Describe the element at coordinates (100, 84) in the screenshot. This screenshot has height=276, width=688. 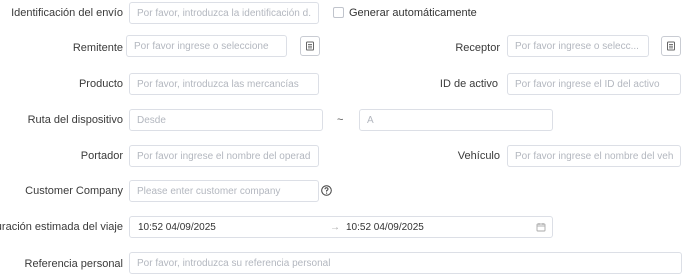
I see `product-label: Producto` at that location.